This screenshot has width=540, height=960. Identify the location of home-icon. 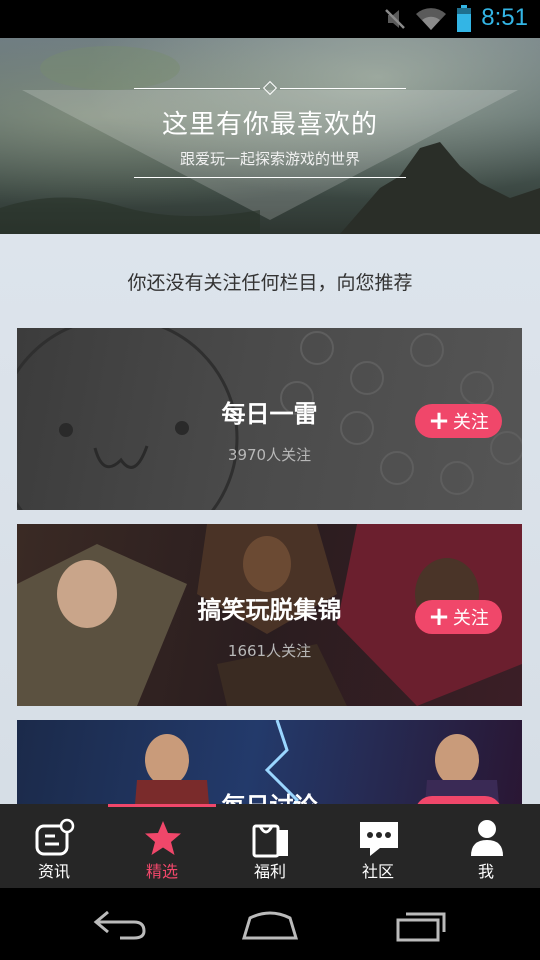
(270, 924).